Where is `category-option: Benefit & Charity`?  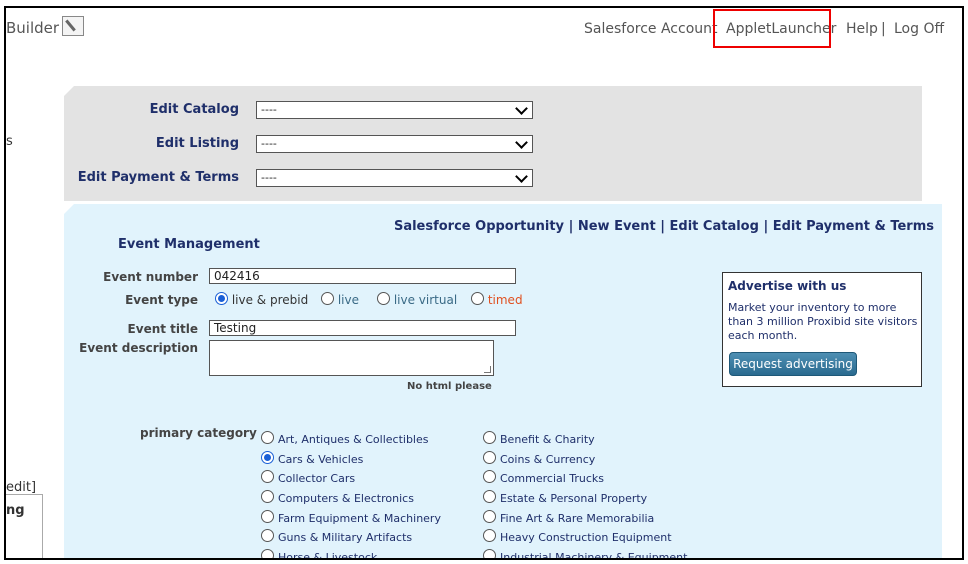 category-option: Benefit & Charity is located at coordinates (539, 438).